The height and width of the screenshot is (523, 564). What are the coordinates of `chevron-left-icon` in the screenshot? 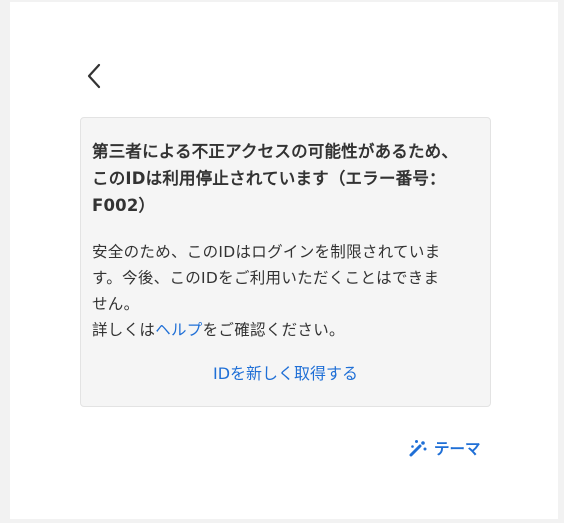 It's located at (94, 76).